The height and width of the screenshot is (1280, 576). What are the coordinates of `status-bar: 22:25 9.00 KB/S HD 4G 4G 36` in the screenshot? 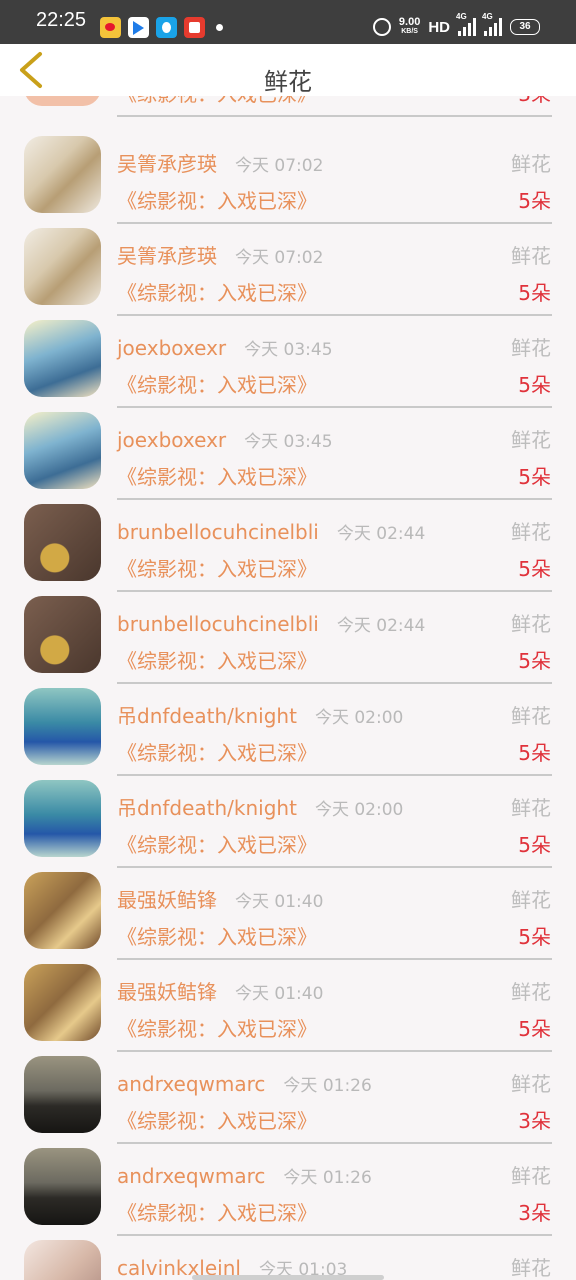 It's located at (288, 22).